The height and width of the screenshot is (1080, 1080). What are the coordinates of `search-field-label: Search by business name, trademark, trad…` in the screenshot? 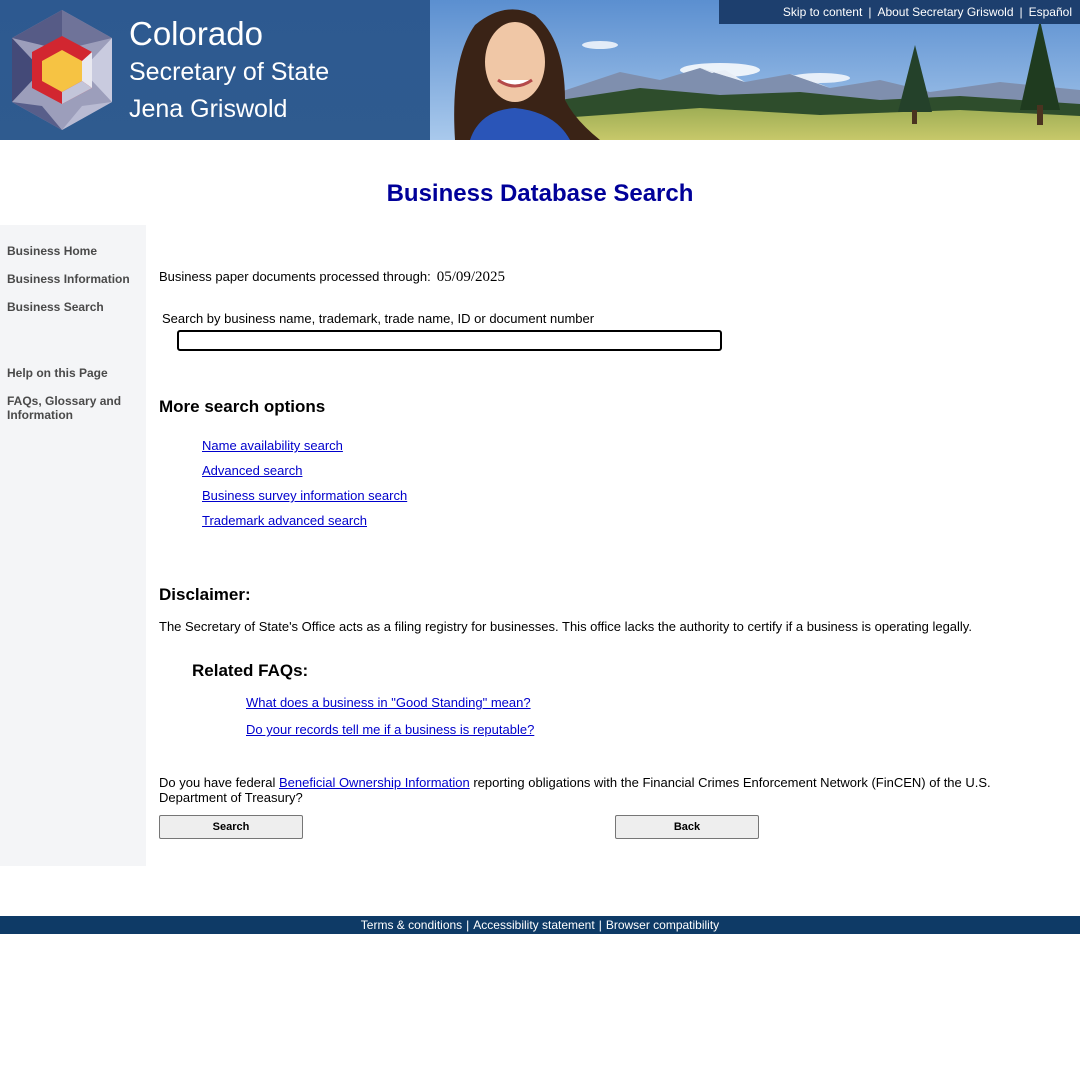 It's located at (378, 318).